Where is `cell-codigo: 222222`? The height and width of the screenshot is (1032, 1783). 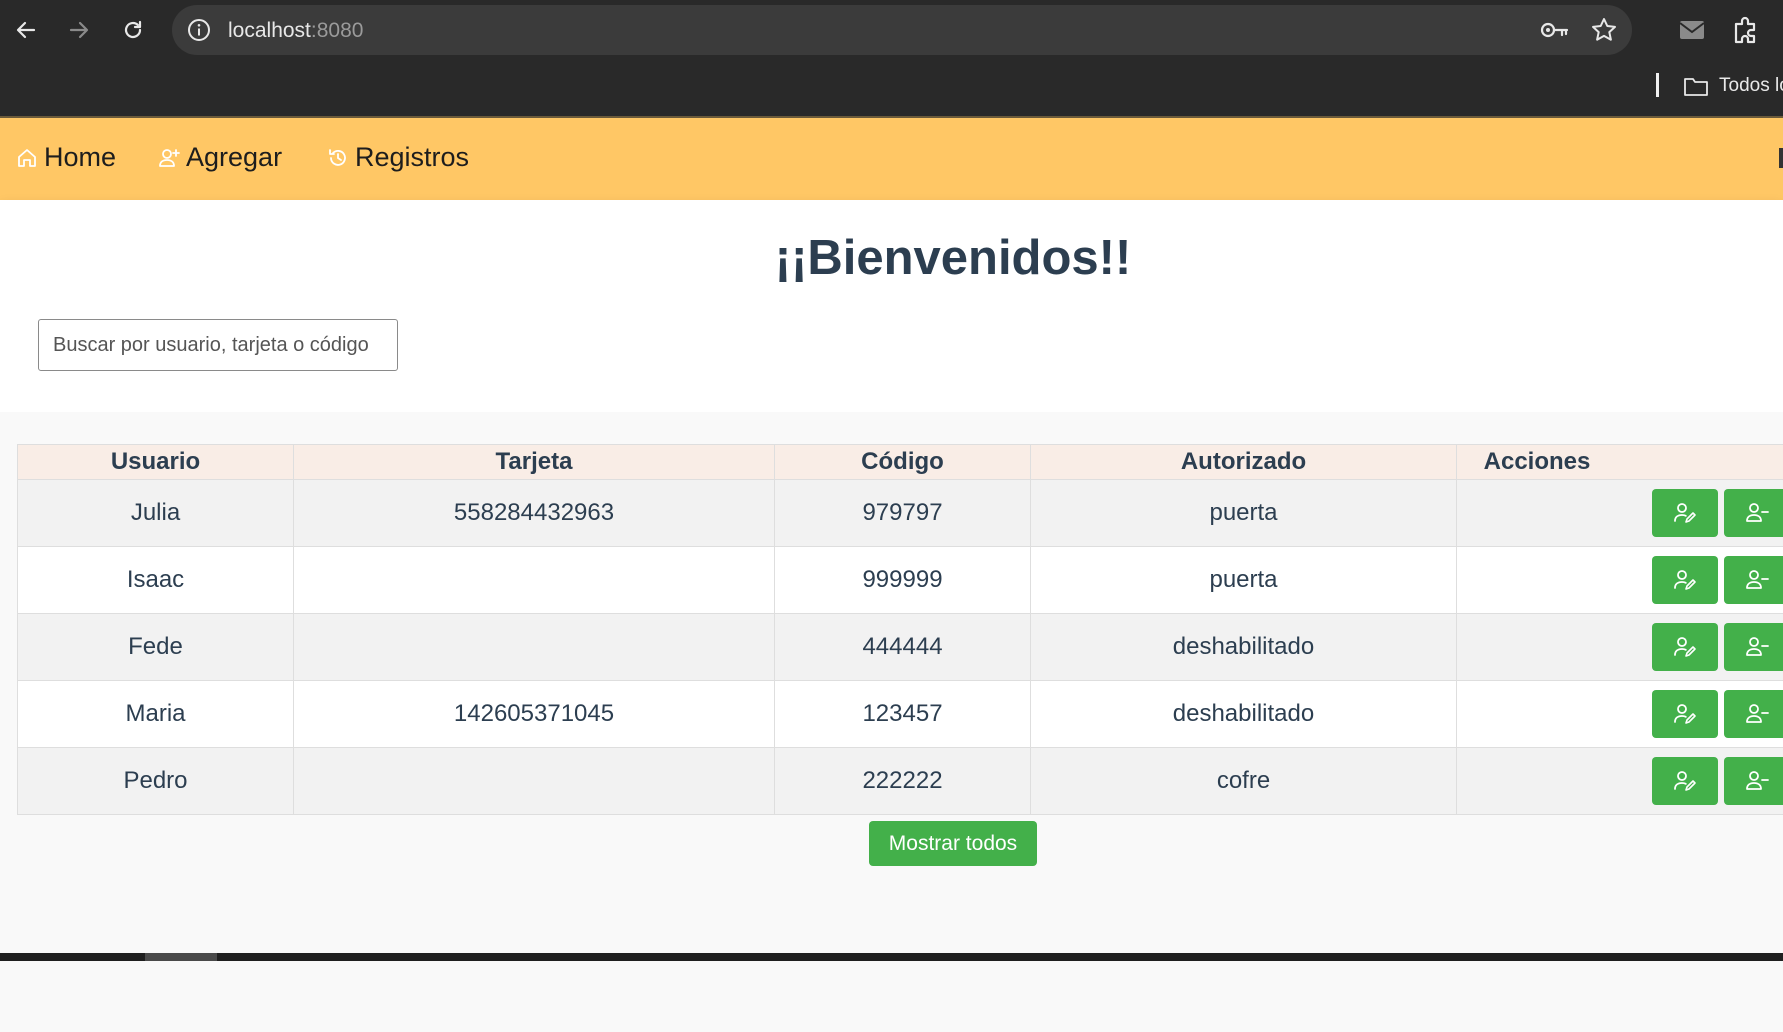 cell-codigo: 222222 is located at coordinates (903, 781).